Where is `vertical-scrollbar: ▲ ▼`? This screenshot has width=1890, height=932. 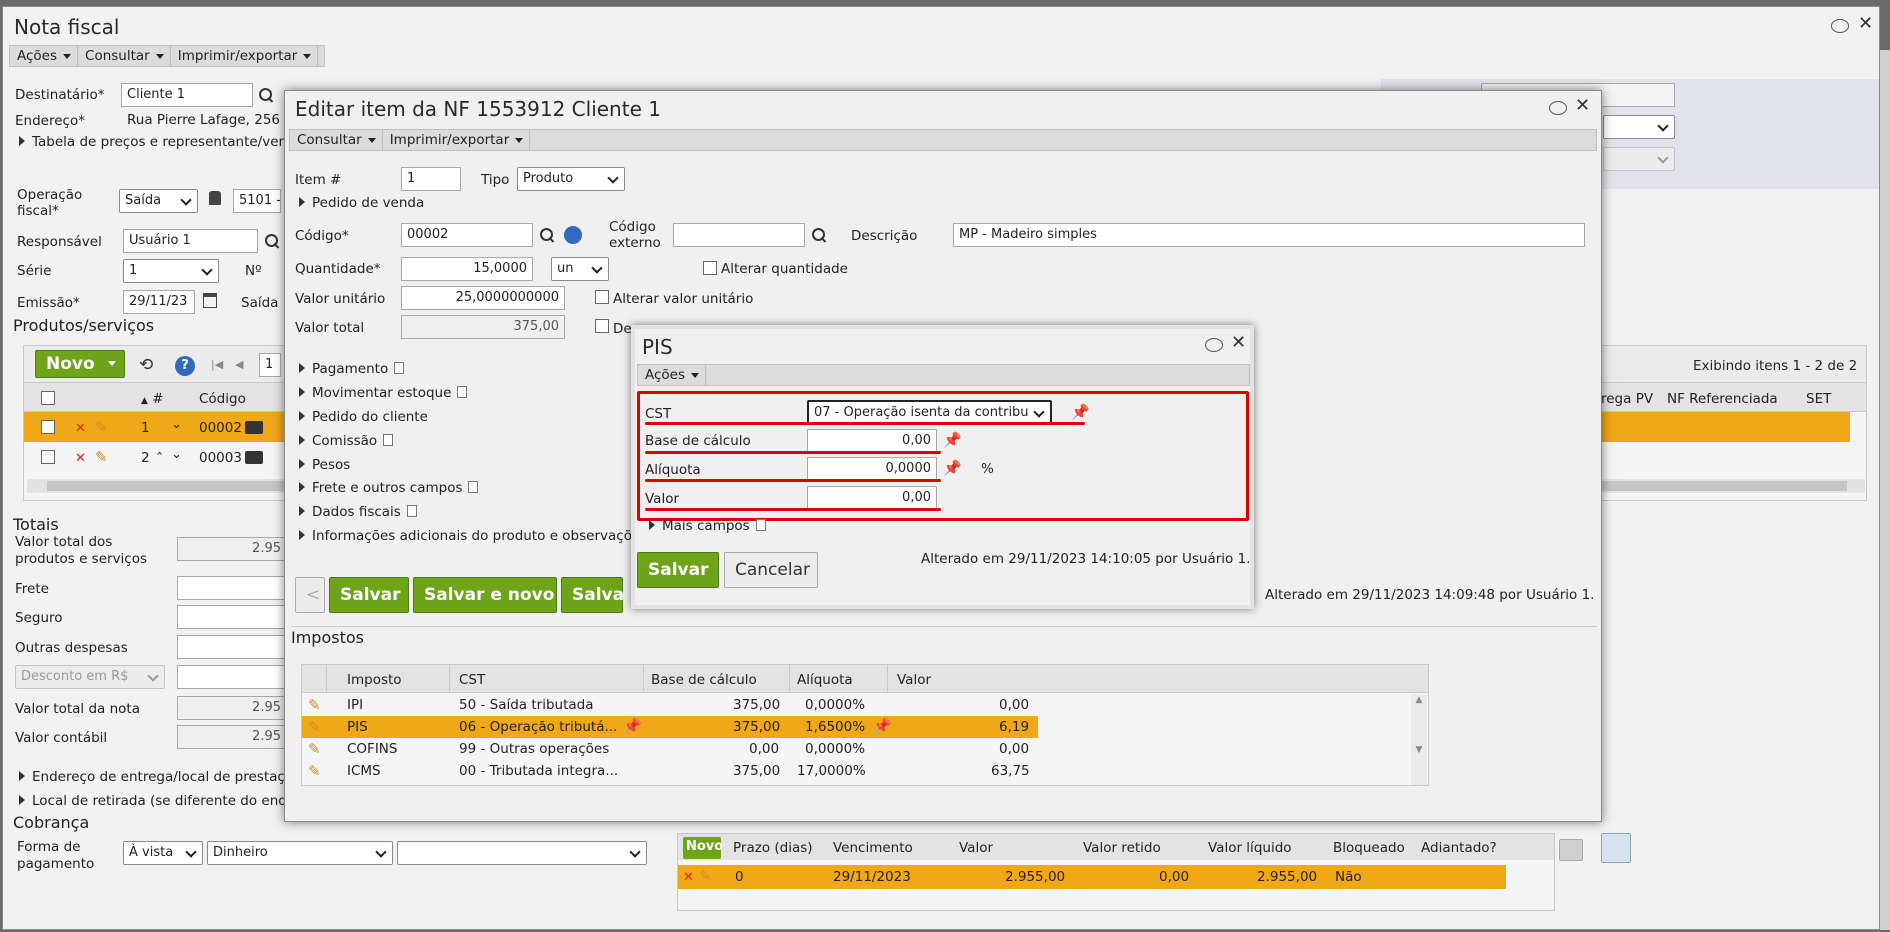
vertical-scrollbar: ▲ ▼ is located at coordinates (1419, 740).